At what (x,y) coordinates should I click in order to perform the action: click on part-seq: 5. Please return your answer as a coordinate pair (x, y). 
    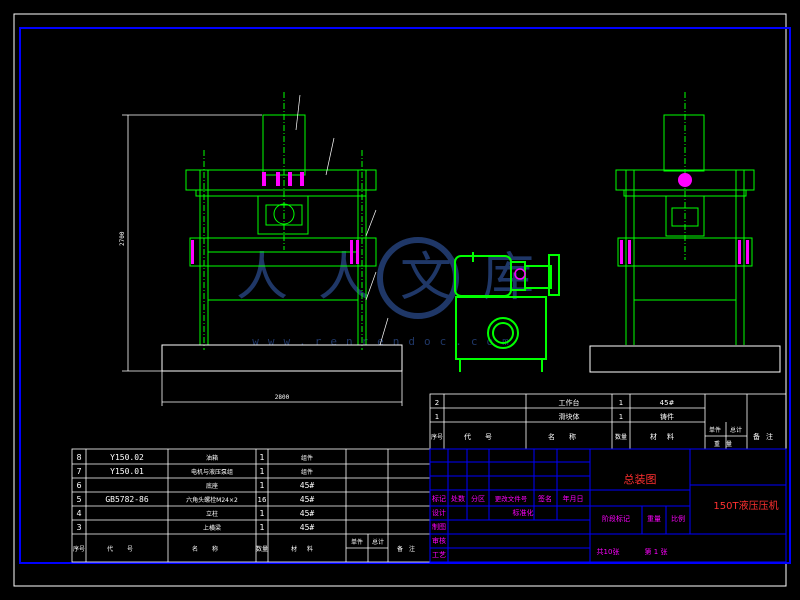
    Looking at the image, I should click on (78, 499).